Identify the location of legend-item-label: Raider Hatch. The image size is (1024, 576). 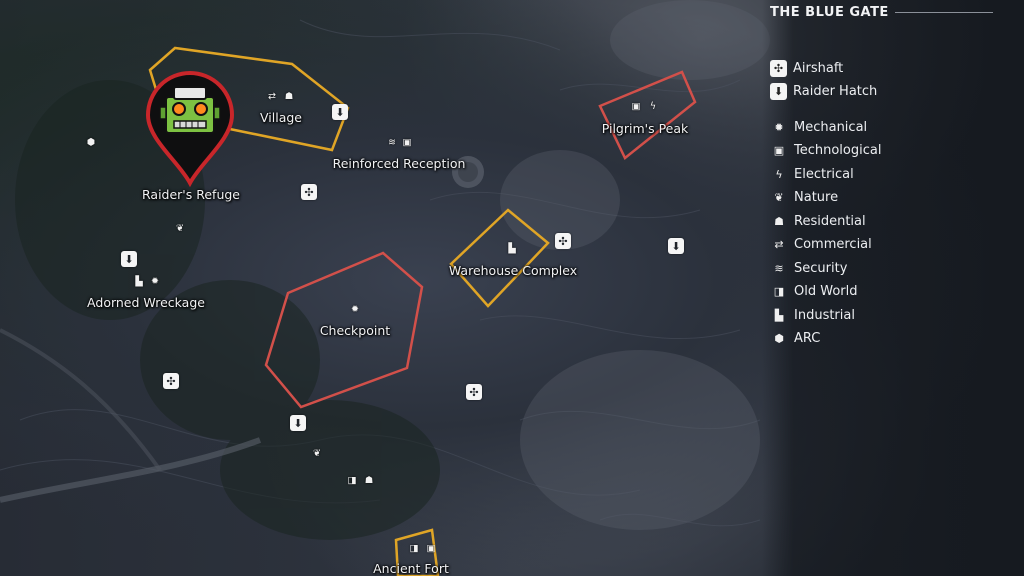
(835, 91).